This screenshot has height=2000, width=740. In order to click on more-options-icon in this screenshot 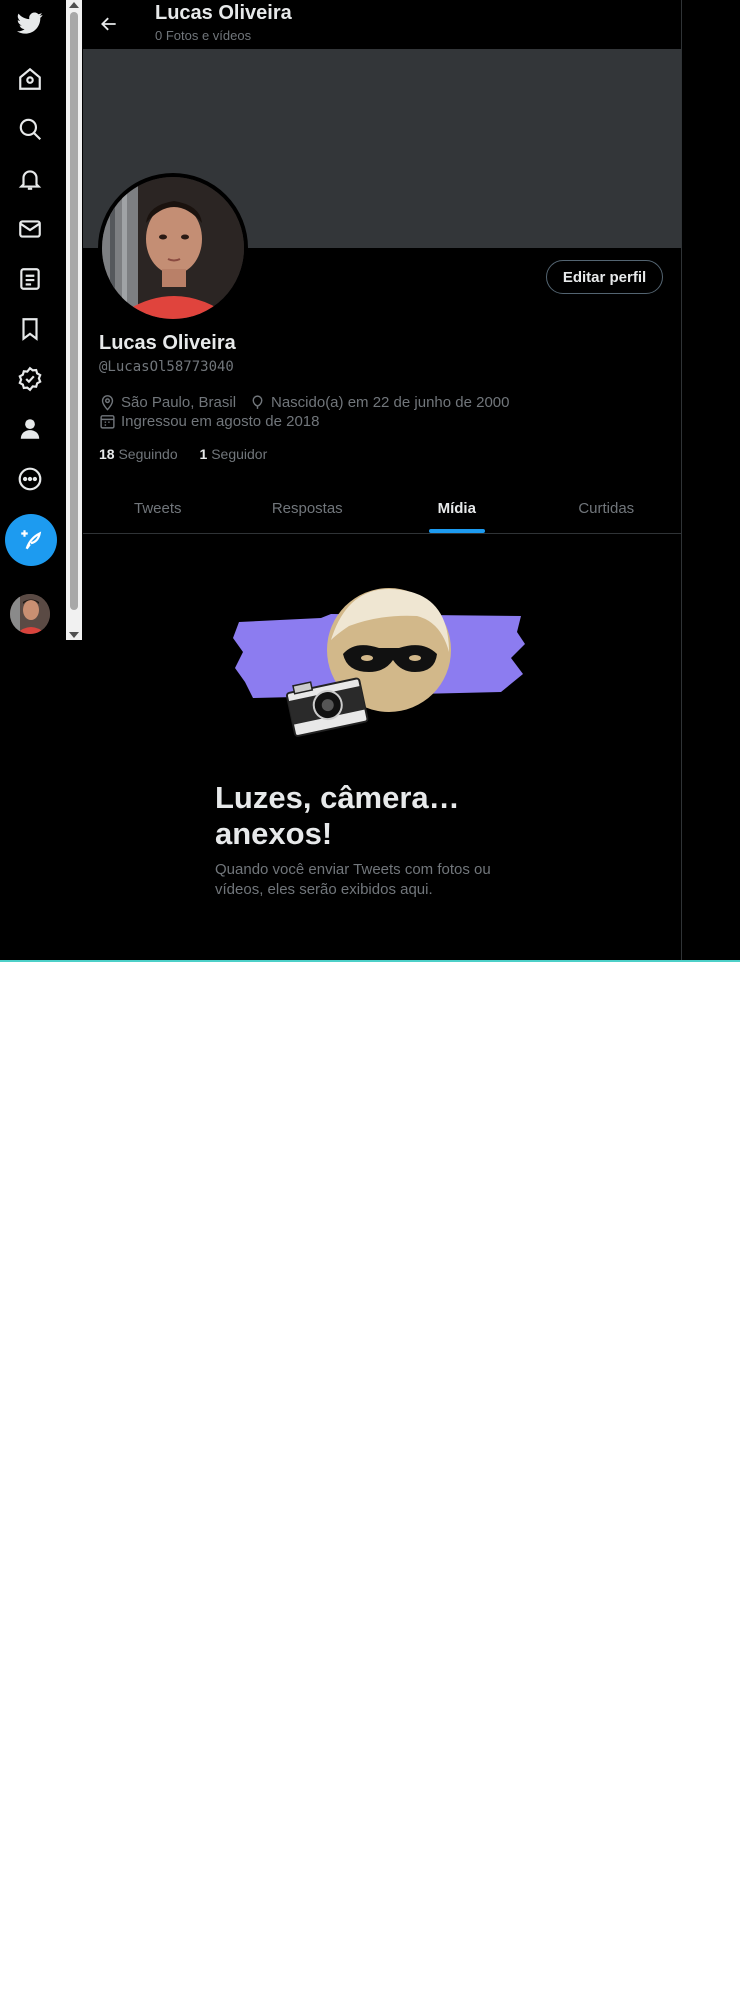, I will do `click(30, 479)`.